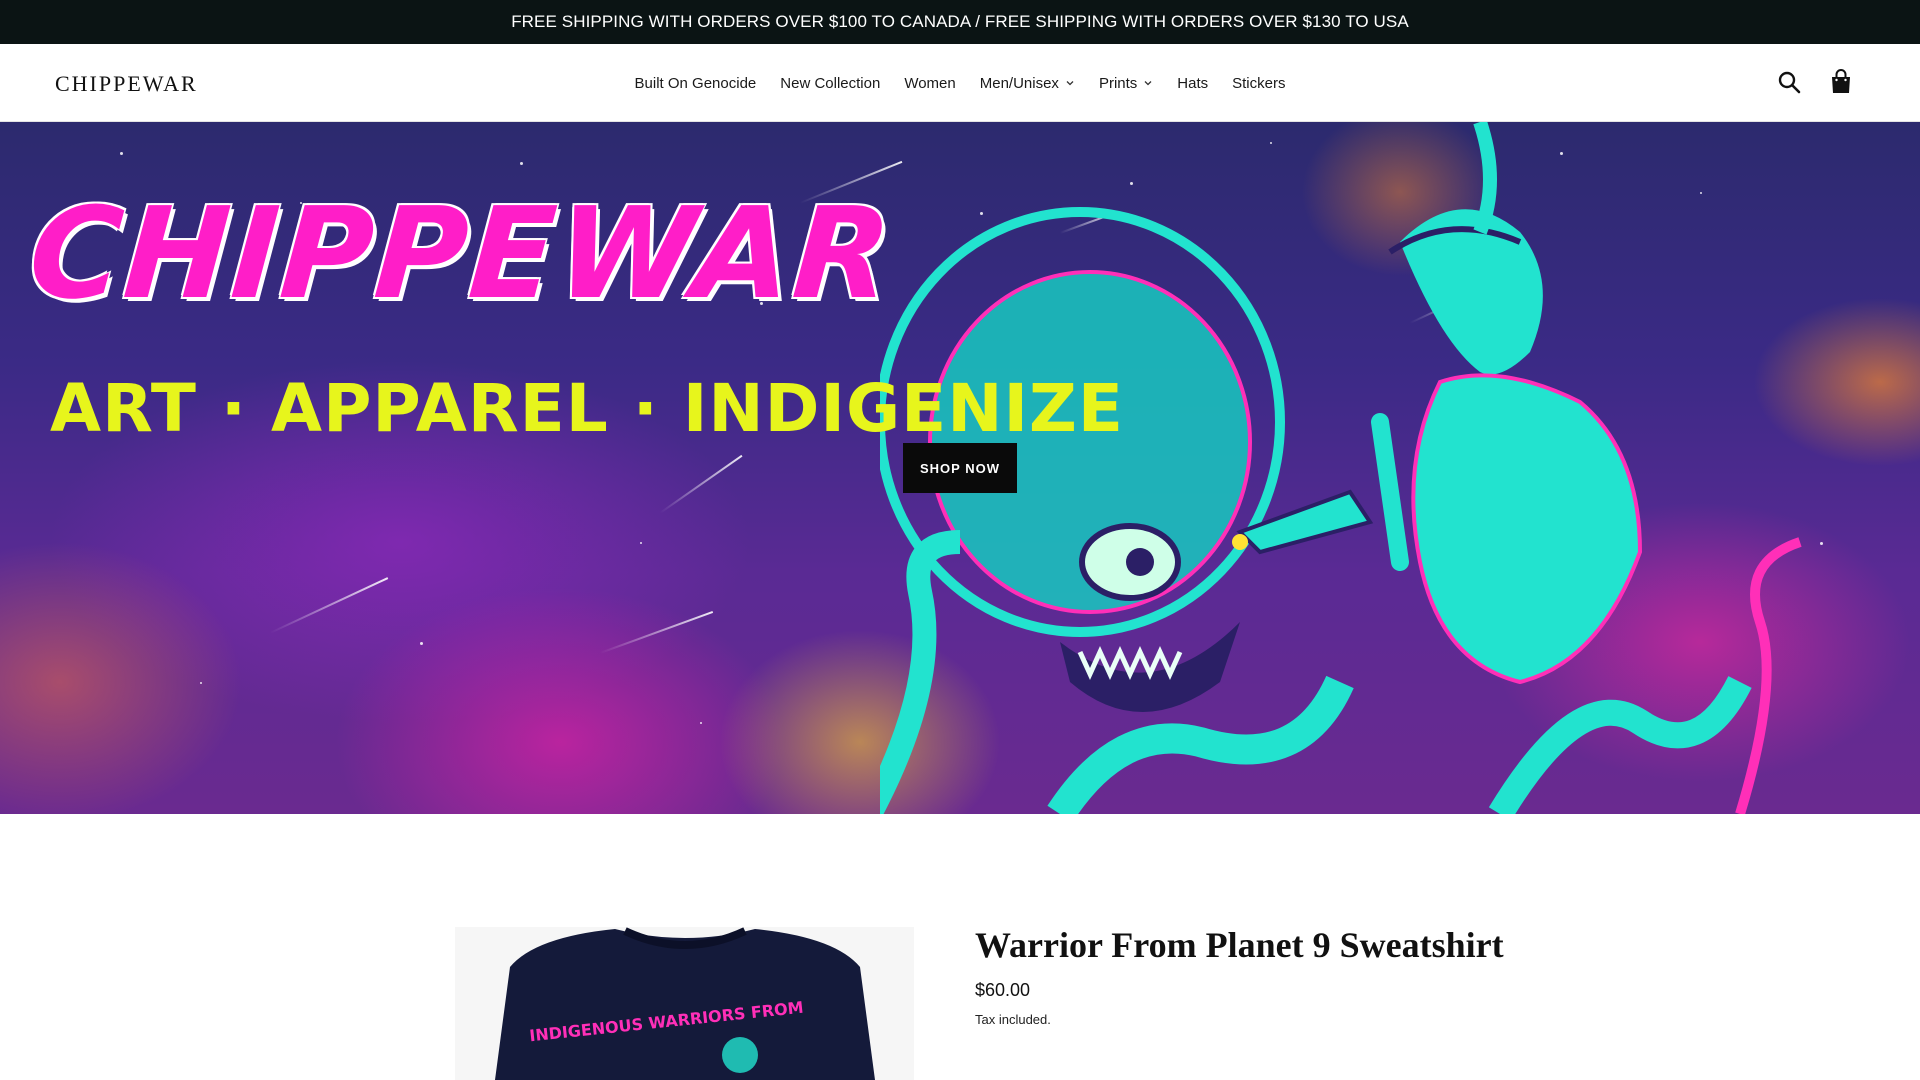  I want to click on product-price: $60.00, so click(1003, 990).